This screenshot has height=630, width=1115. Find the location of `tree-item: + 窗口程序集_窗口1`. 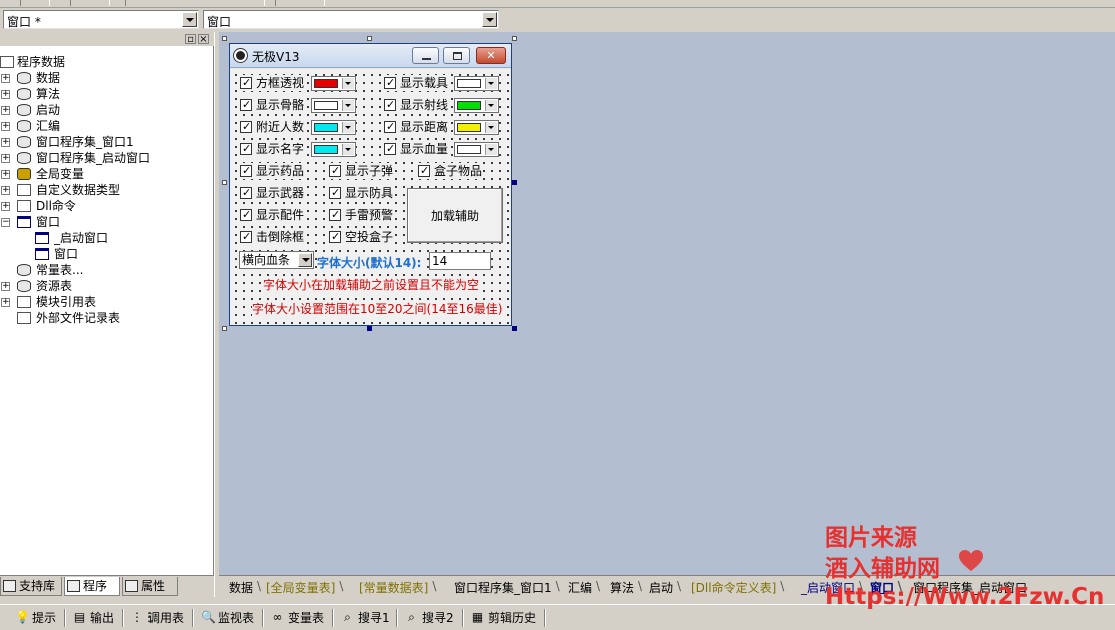

tree-item: + 窗口程序集_窗口1 is located at coordinates (106, 142).